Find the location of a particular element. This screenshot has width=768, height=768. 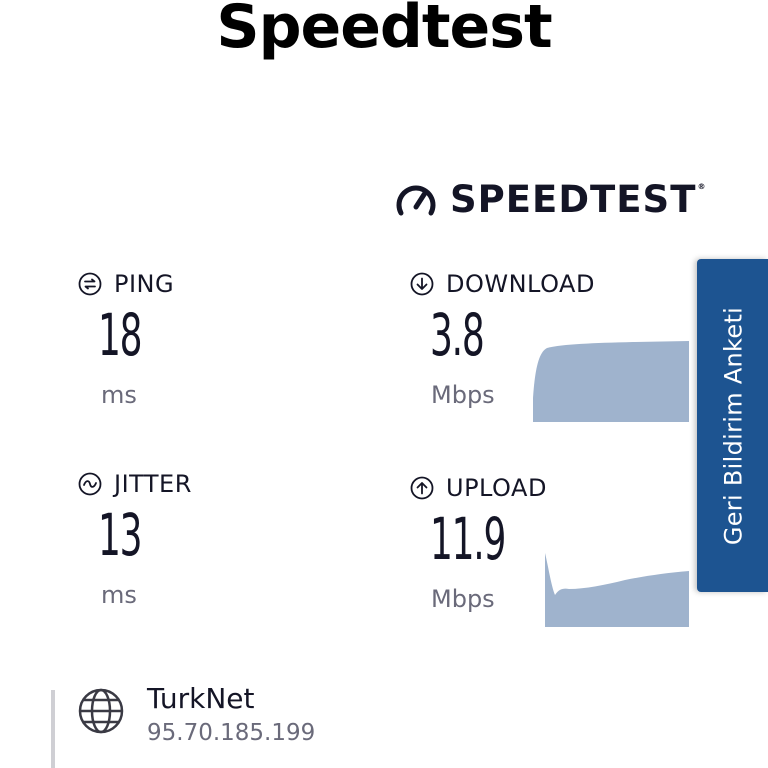

upload-graph-area is located at coordinates (617, 590).